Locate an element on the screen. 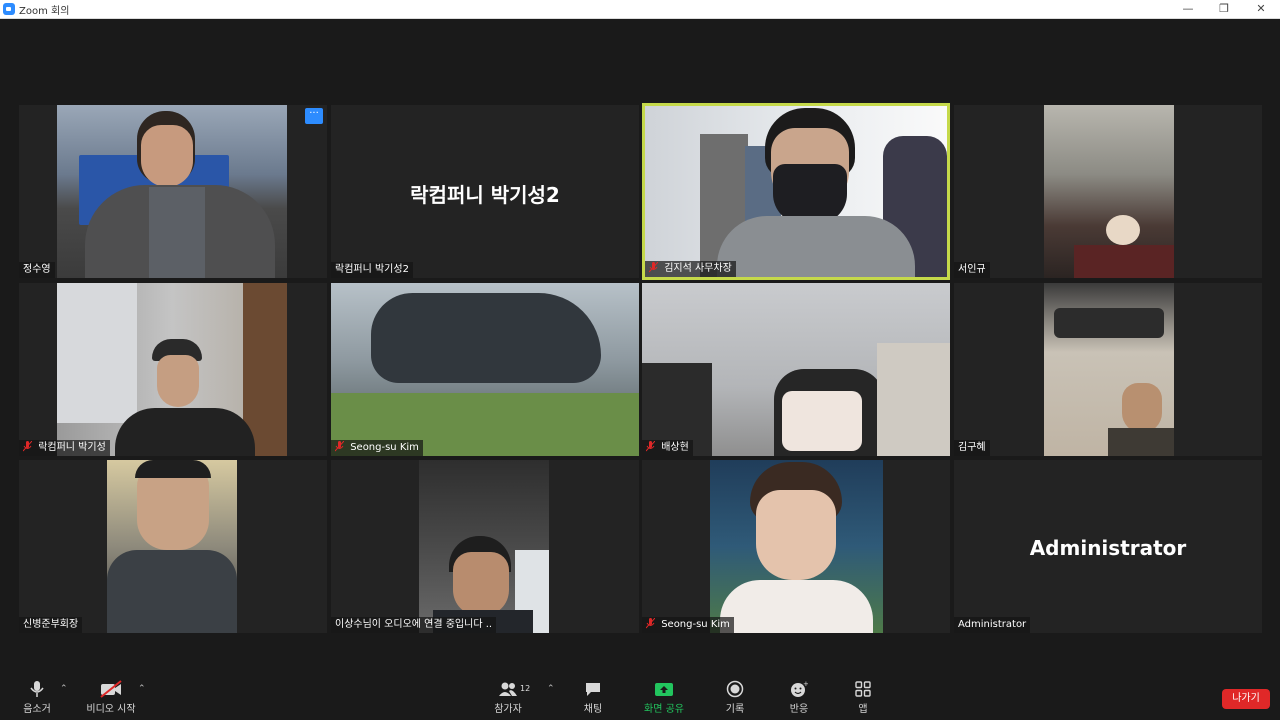 The width and height of the screenshot is (1280, 720). apps-button: 앱 is located at coordinates (863, 697).